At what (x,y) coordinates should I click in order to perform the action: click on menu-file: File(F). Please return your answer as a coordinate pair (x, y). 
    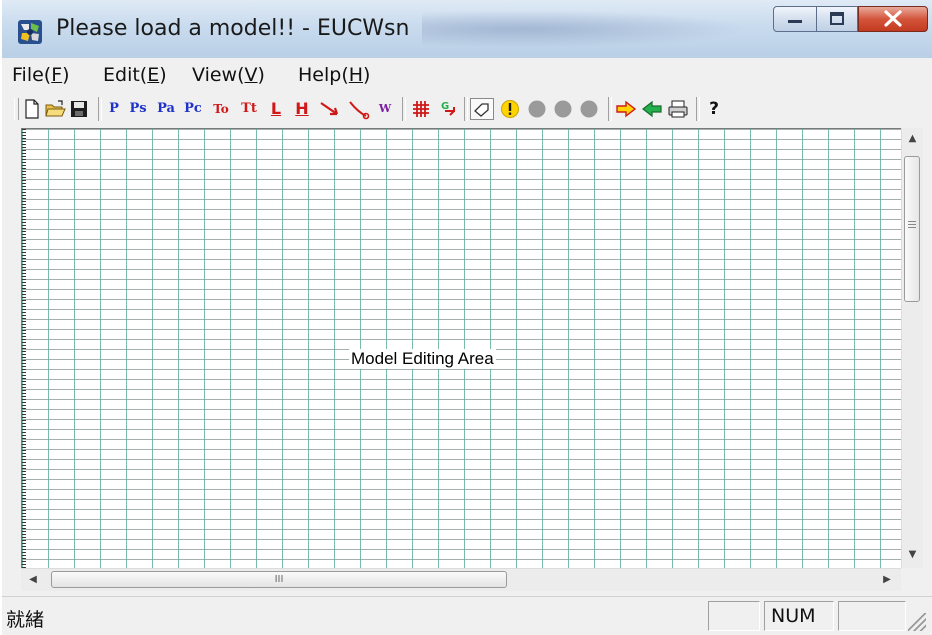
    Looking at the image, I should click on (41, 75).